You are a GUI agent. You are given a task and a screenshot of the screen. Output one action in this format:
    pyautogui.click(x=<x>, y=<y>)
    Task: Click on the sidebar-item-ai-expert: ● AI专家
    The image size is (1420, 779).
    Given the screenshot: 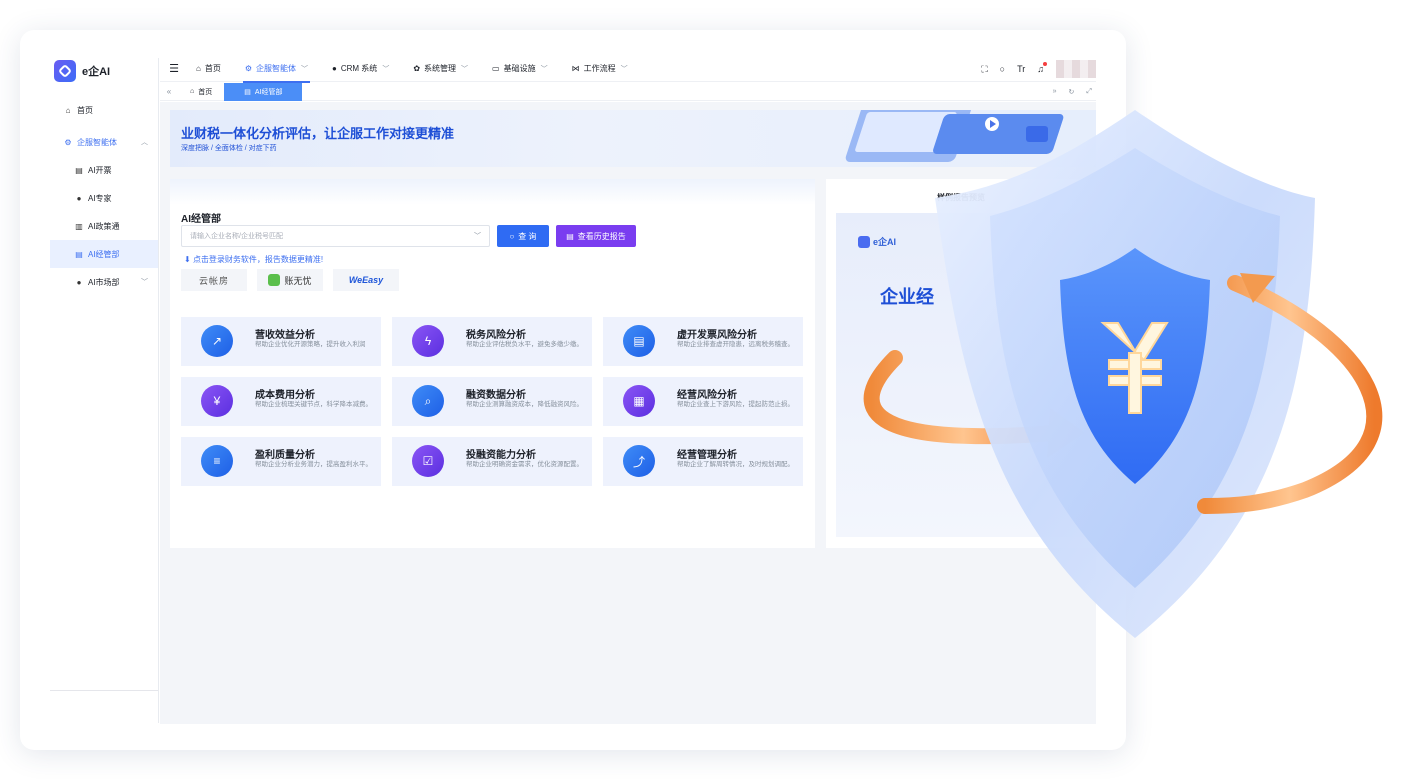 What is the action you would take?
    pyautogui.click(x=104, y=198)
    